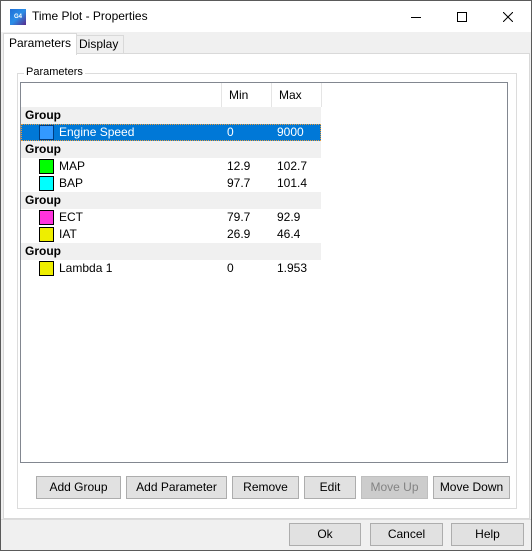 This screenshot has height=551, width=532. What do you see at coordinates (40, 44) in the screenshot?
I see `tab-parameters: Parameters` at bounding box center [40, 44].